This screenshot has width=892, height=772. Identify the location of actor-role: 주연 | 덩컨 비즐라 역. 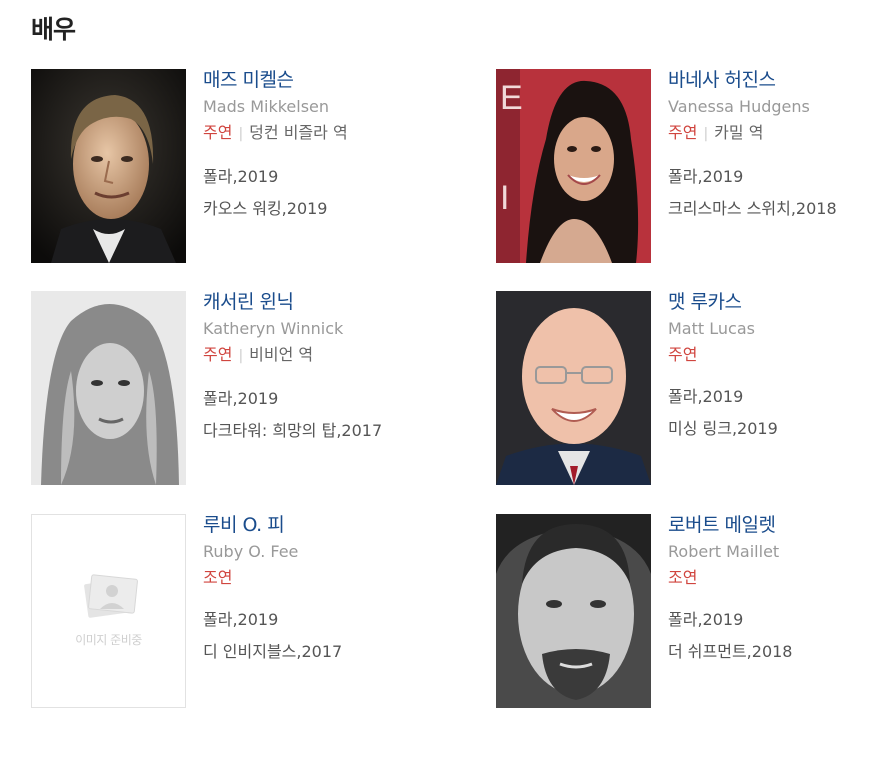
(343, 133).